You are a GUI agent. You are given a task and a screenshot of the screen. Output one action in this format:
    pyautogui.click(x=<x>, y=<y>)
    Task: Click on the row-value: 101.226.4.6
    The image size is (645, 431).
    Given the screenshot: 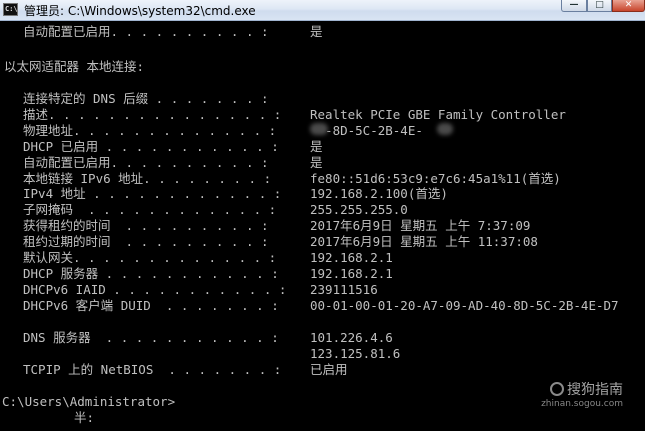 What is the action you would take?
    pyautogui.click(x=351, y=337)
    